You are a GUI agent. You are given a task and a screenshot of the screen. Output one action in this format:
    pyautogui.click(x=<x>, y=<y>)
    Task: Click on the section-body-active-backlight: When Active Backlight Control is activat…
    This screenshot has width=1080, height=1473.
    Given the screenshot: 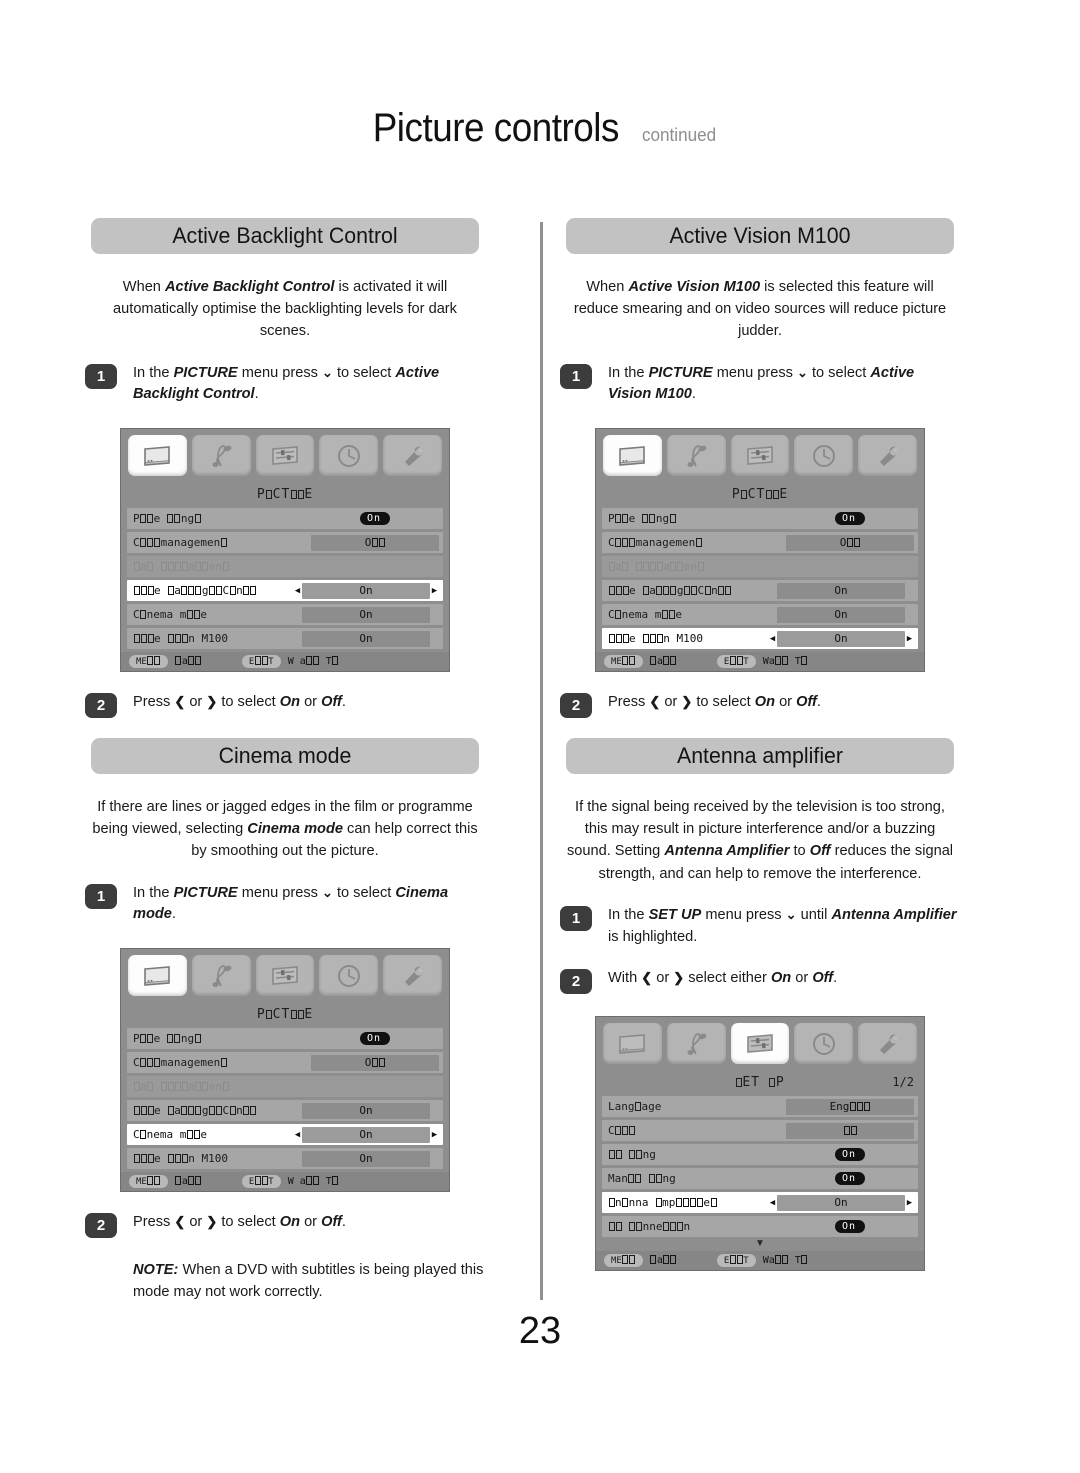 What is the action you would take?
    pyautogui.click(x=285, y=309)
    